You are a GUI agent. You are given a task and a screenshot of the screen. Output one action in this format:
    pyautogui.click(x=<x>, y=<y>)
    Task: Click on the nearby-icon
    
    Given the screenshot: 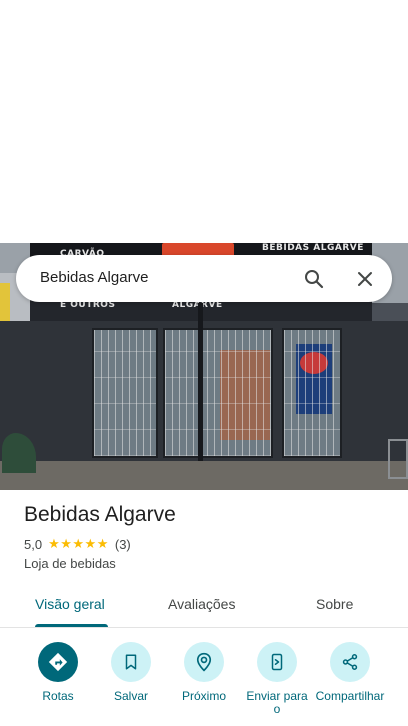 What is the action you would take?
    pyautogui.click(x=204, y=662)
    